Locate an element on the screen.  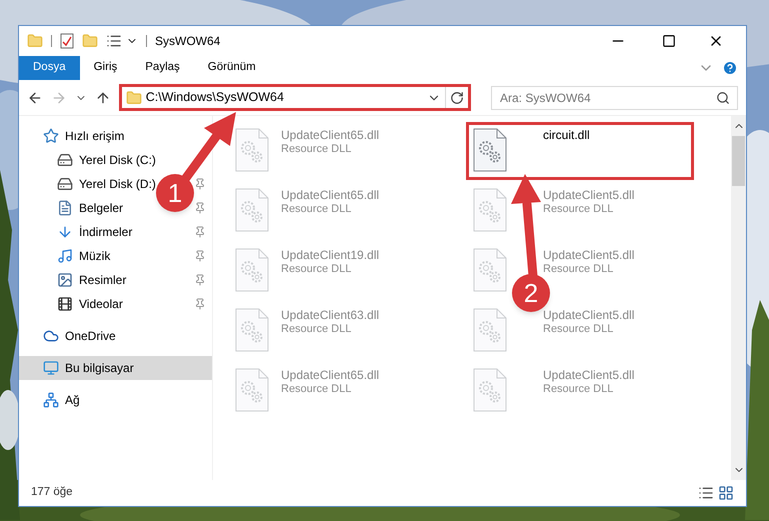
large-icons-view-icon is located at coordinates (726, 493).